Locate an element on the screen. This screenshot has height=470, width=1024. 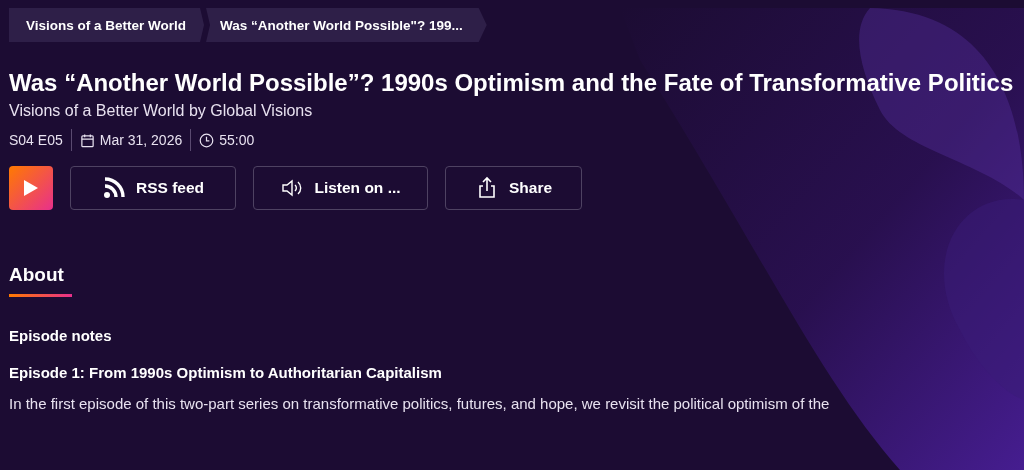
notes-heading: Episode notes is located at coordinates (61, 335).